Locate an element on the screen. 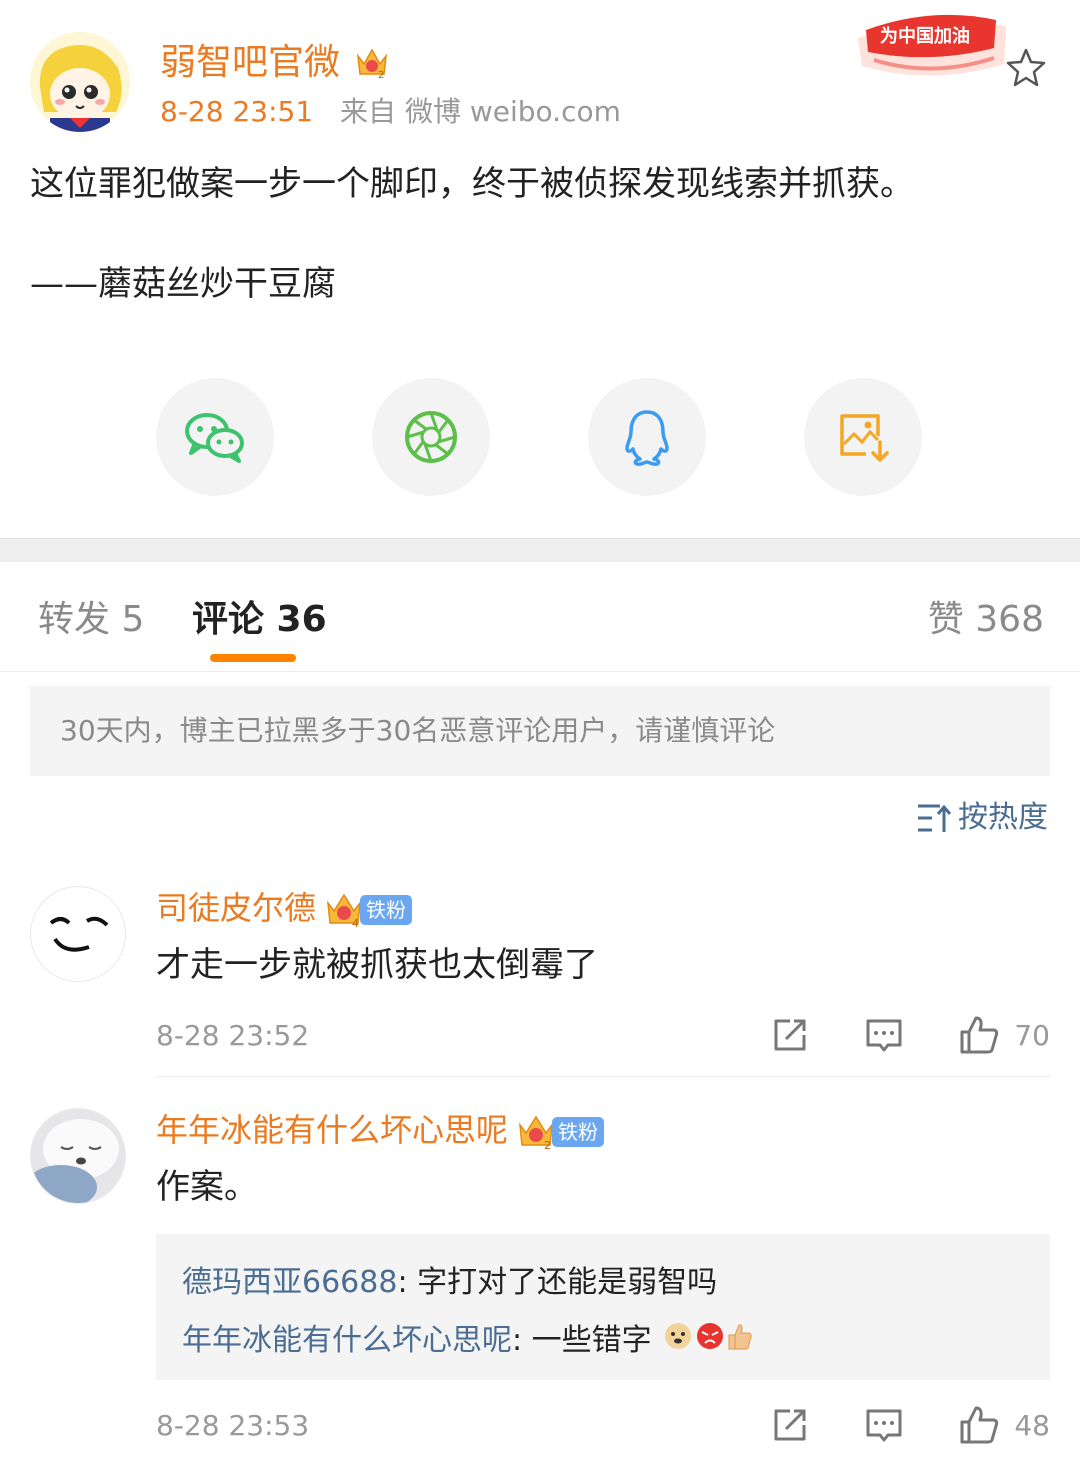 The height and width of the screenshot is (1460, 1080). reply-author: 年年冰能有什么坏心思呢 is located at coordinates (347, 1340).